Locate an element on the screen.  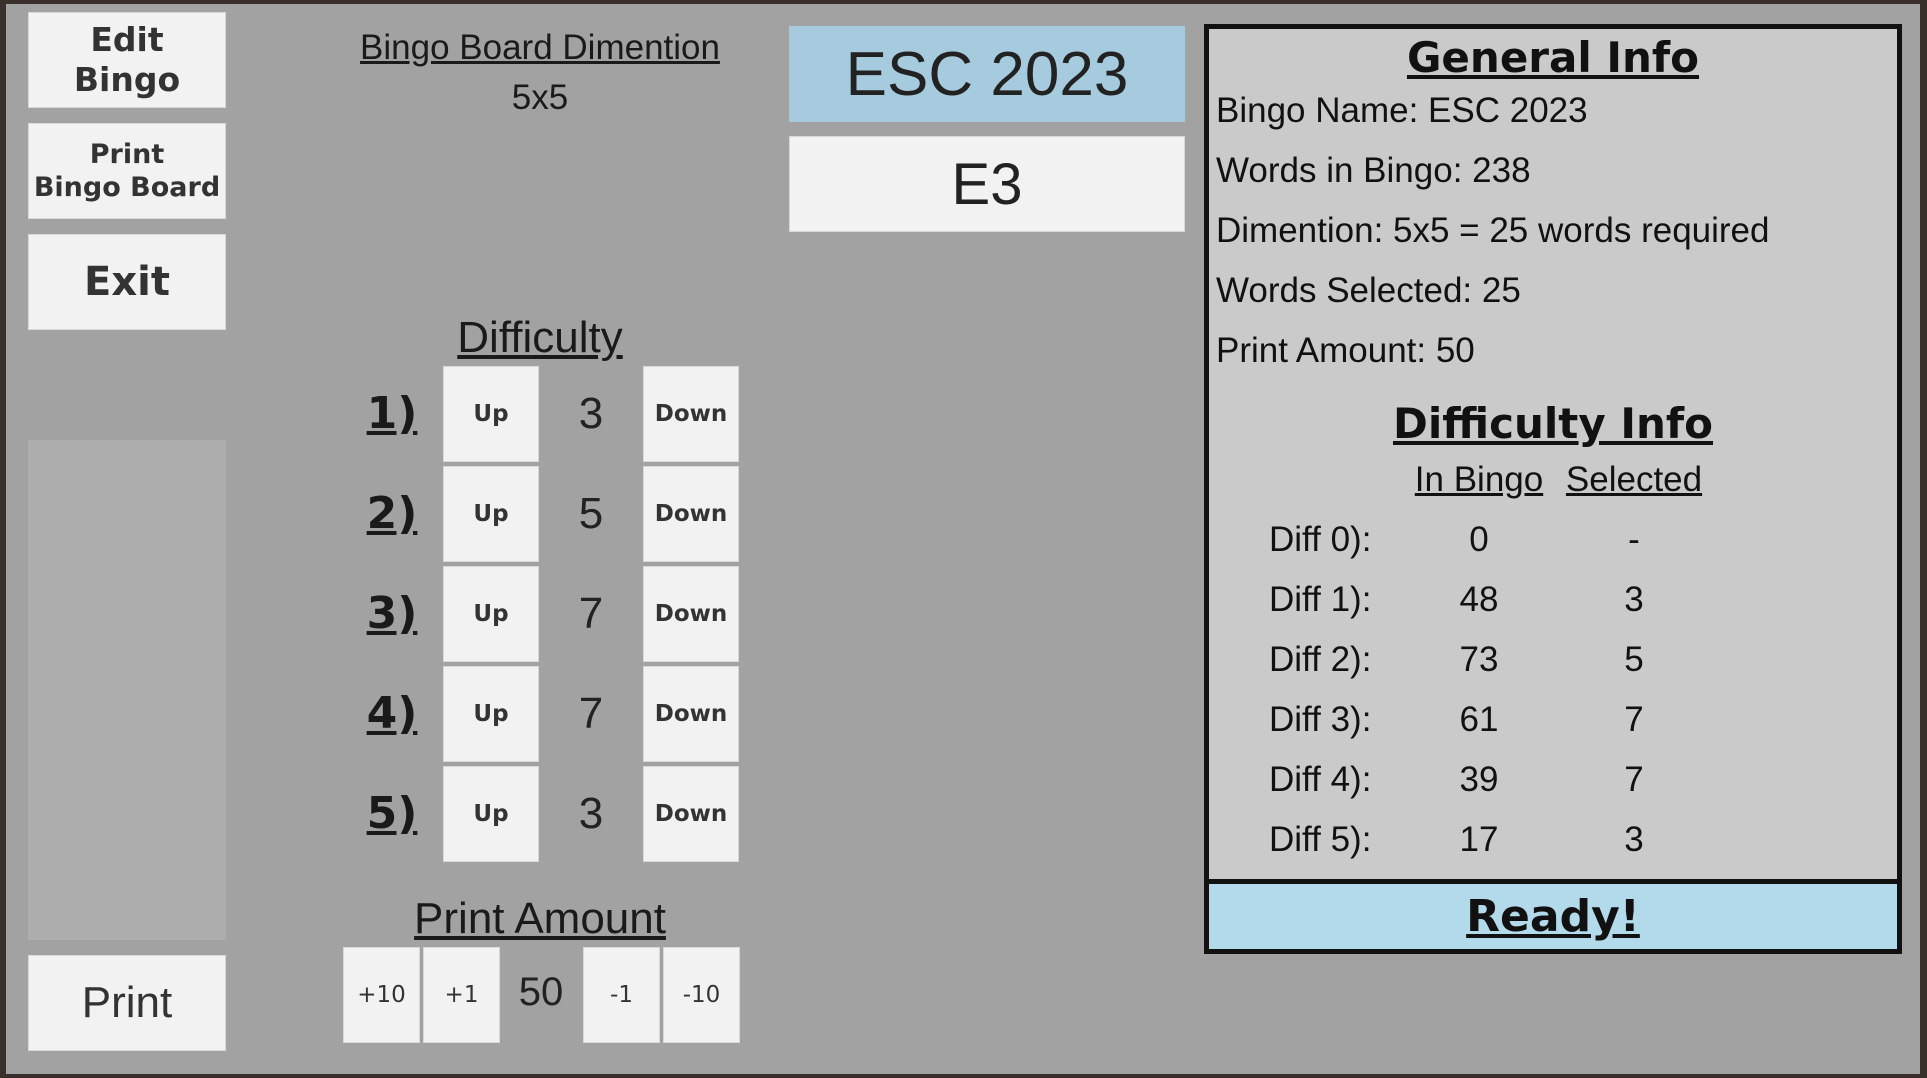
empty-preview-area is located at coordinates (127, 690).